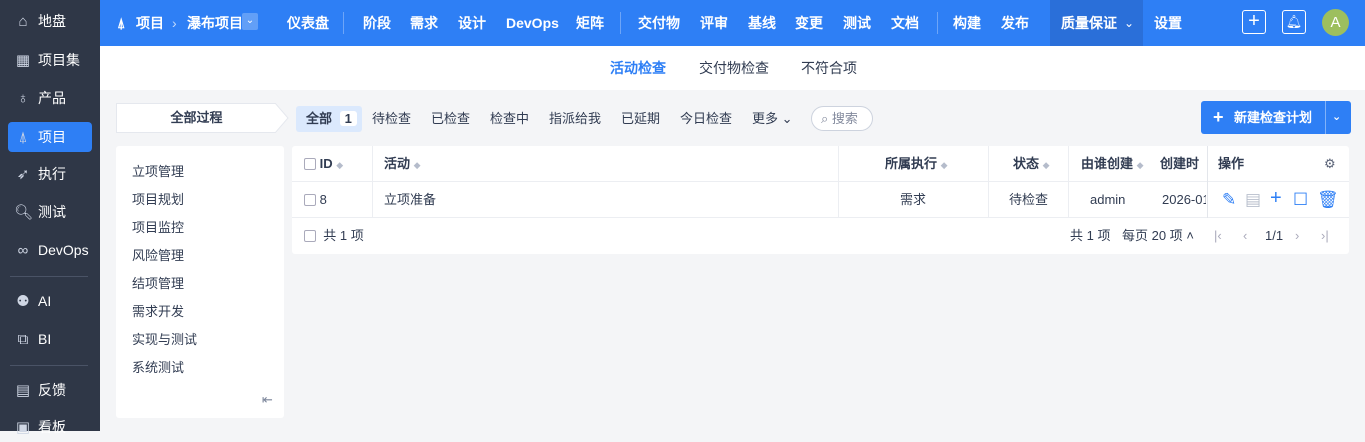 This screenshot has height=442, width=1365. I want to click on sidebar-item-project: ⍋ 项目, so click(50, 137).